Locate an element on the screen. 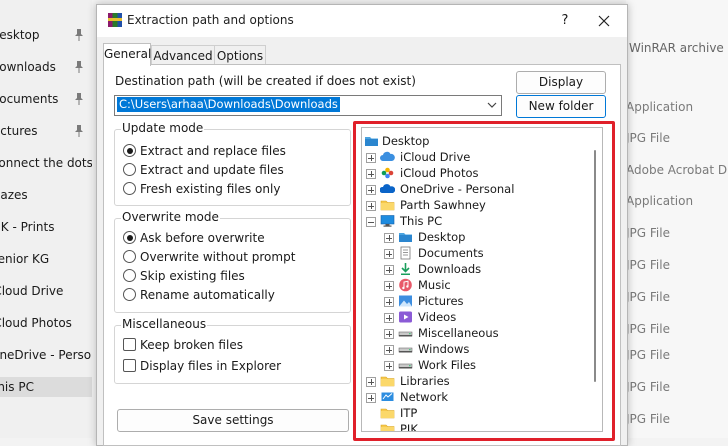 The width and height of the screenshot is (728, 446). nav-item: Senior KG is located at coordinates (46, 259).